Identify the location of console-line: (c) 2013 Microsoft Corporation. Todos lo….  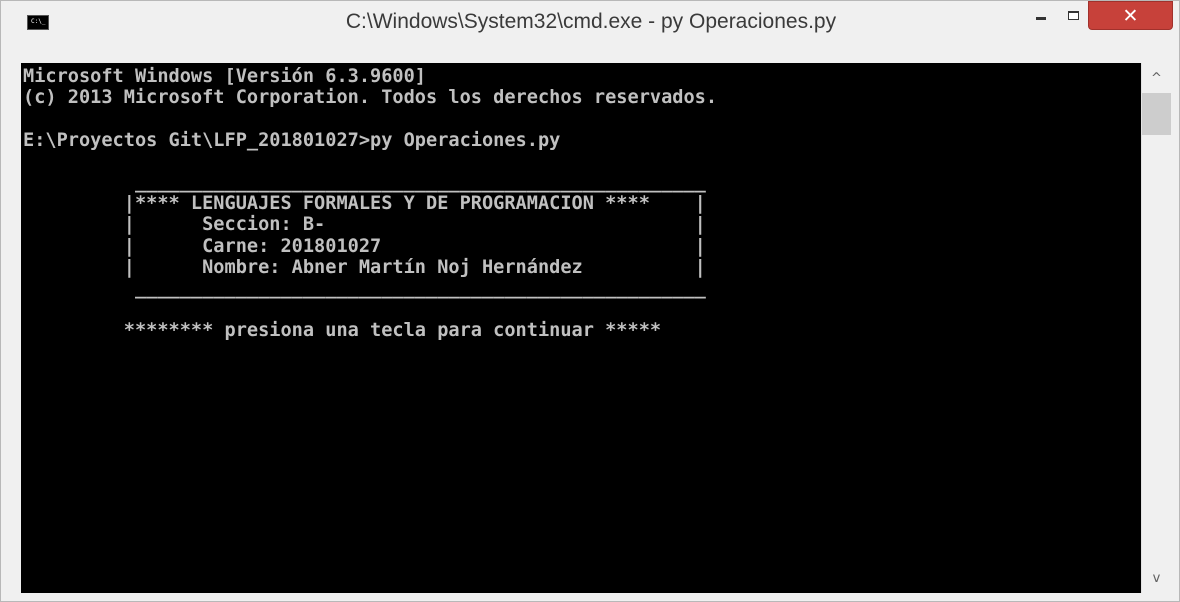
(370, 98).